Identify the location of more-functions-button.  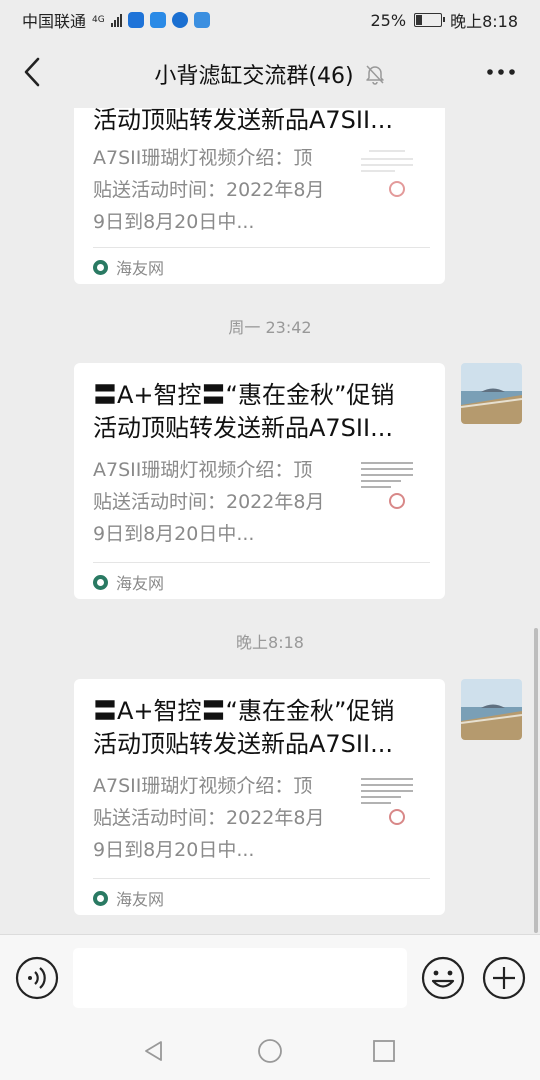
(504, 978).